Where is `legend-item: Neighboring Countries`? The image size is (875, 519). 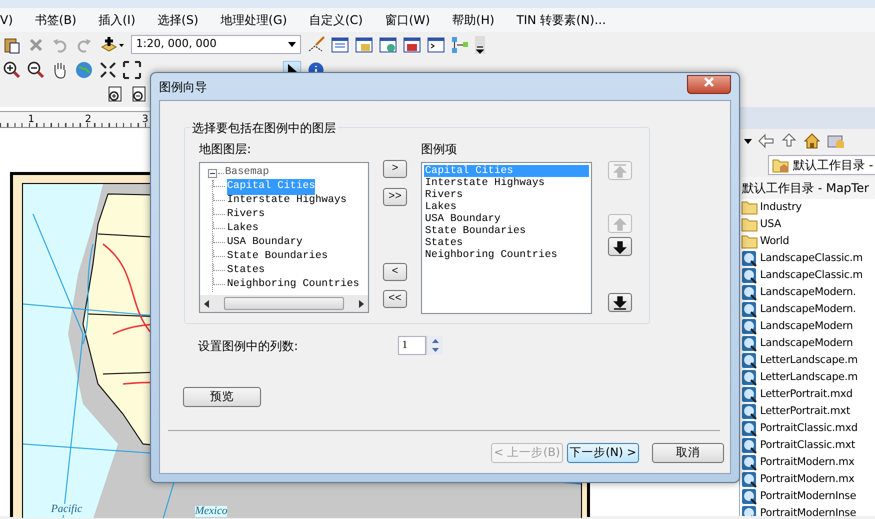 legend-item: Neighboring Countries is located at coordinates (506, 255).